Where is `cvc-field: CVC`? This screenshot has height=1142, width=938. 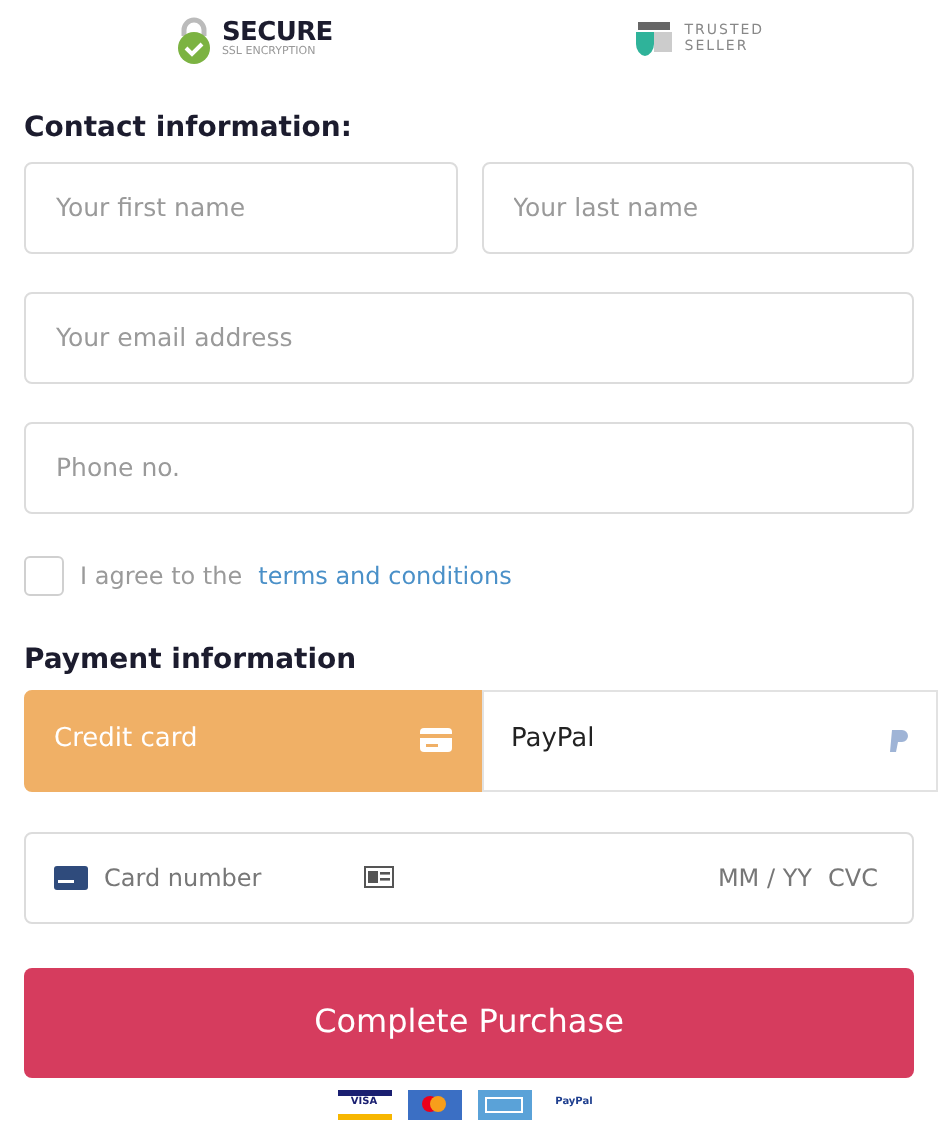 cvc-field: CVC is located at coordinates (856, 877).